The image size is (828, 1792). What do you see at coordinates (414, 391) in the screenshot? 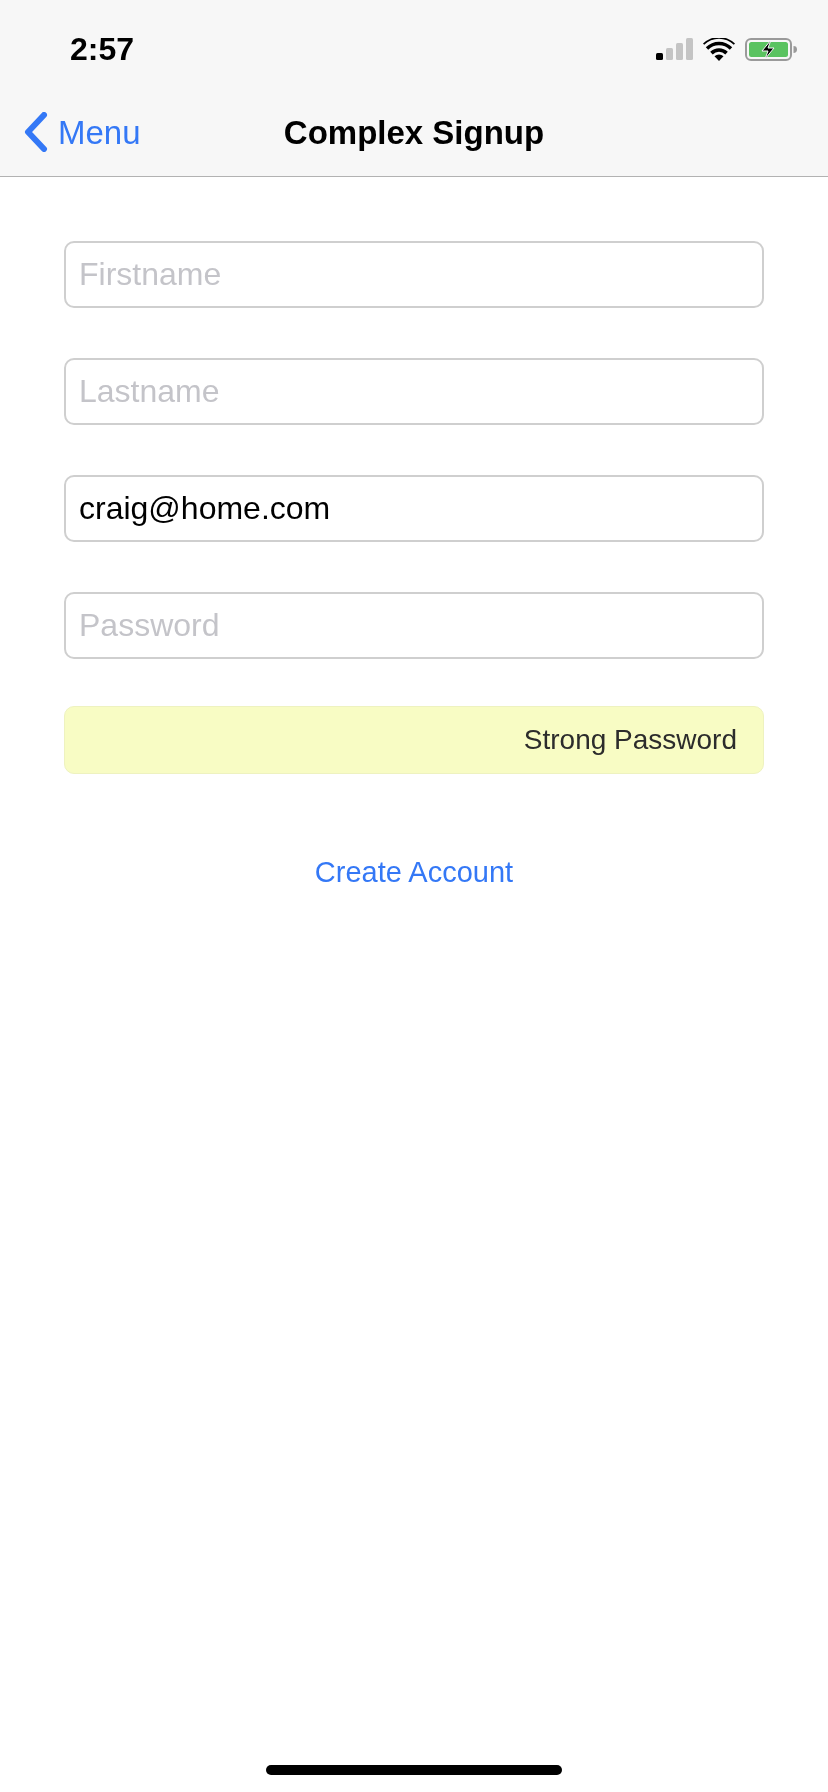
I see `input-field: Lastname` at bounding box center [414, 391].